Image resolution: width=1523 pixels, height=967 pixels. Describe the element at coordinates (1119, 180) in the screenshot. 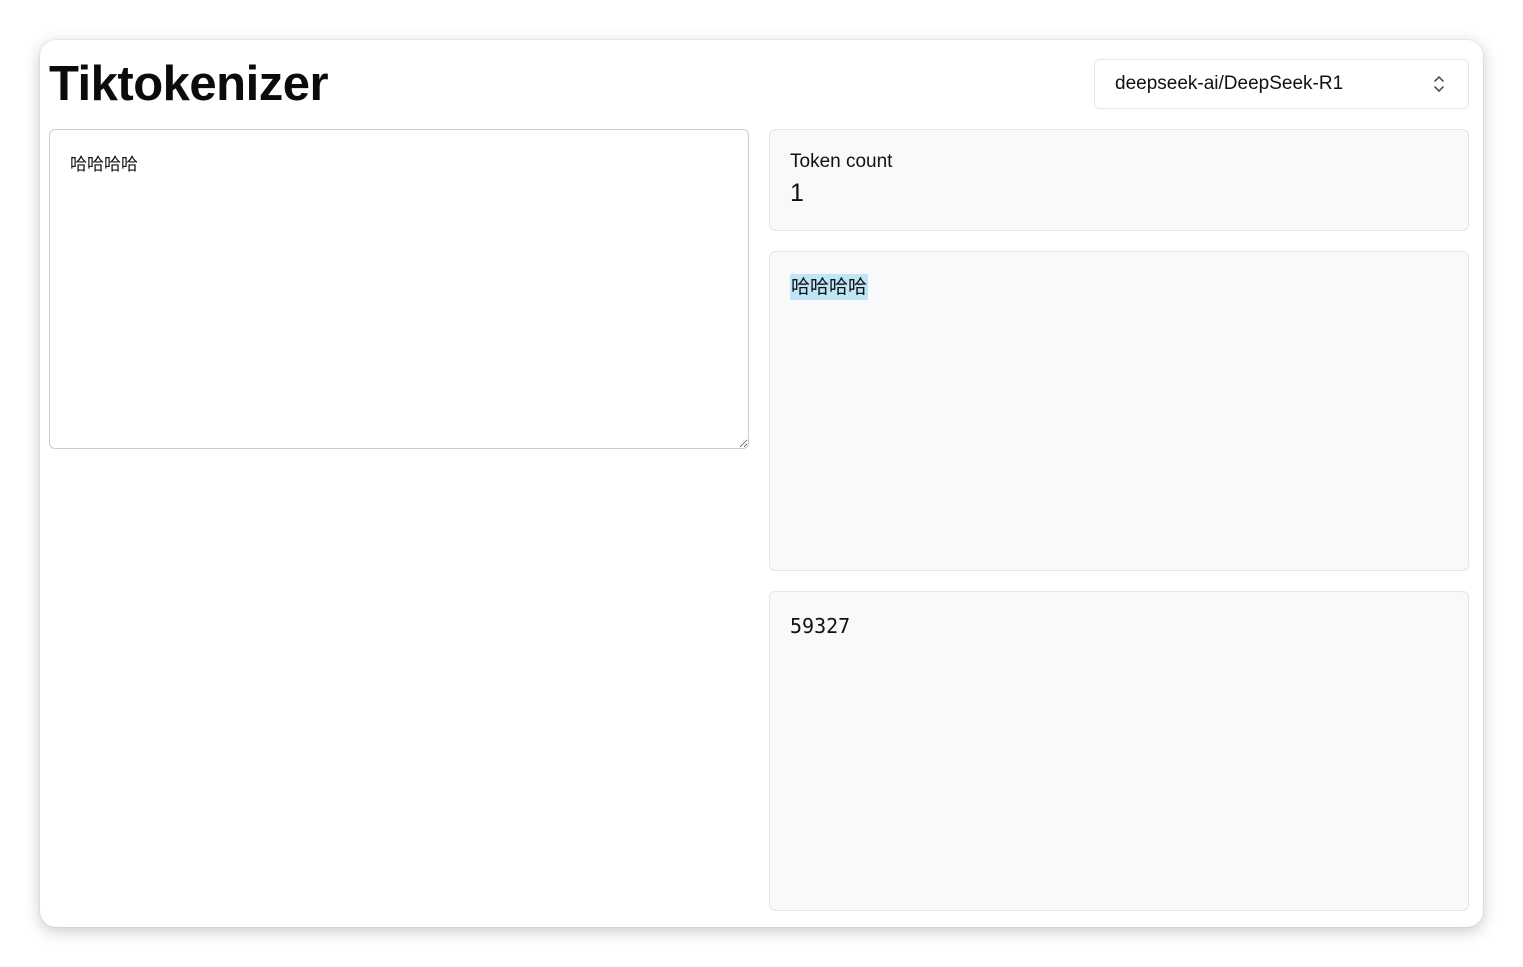

I see `token-count-panel: Token count 1` at that location.